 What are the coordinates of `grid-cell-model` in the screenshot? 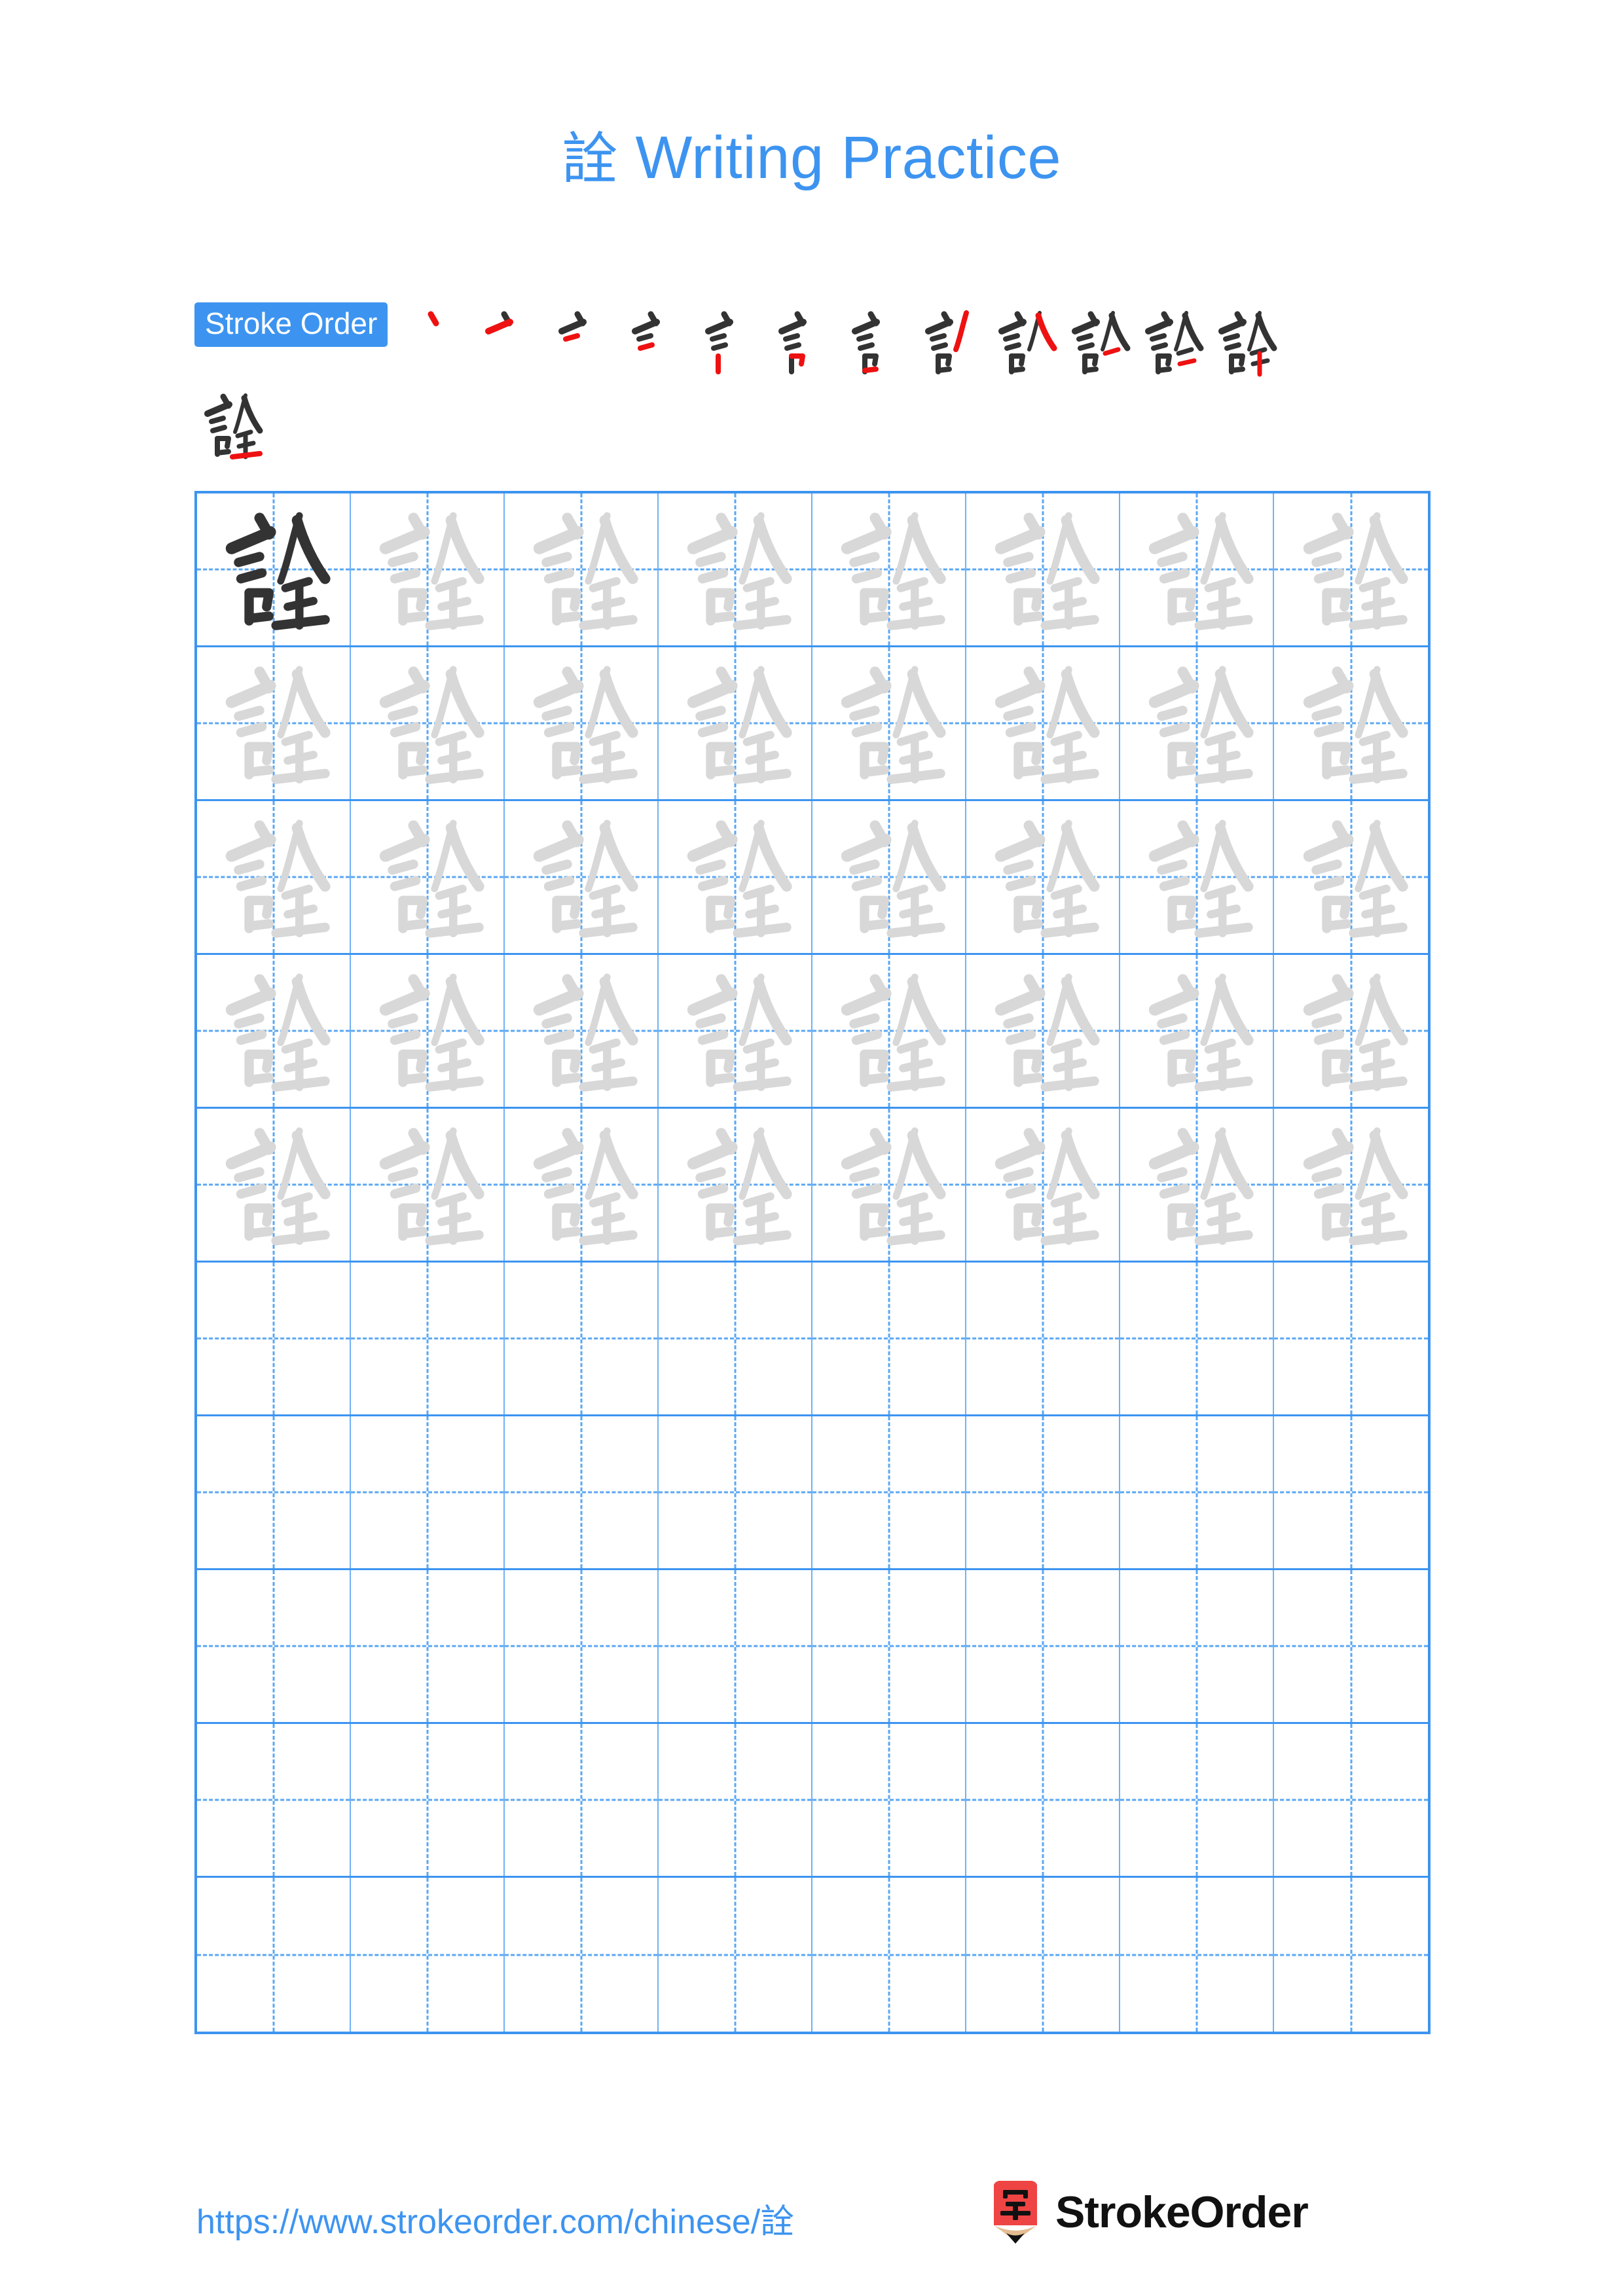 It's located at (274, 569).